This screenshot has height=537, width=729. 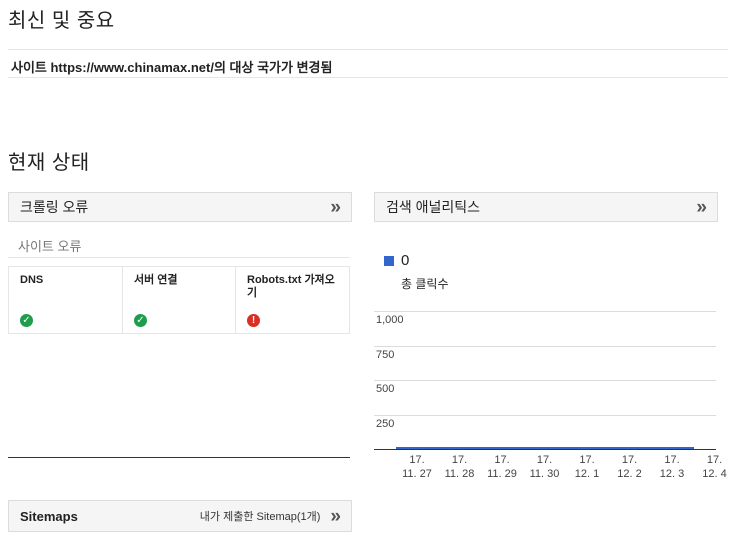 What do you see at coordinates (544, 467) in the screenshot?
I see `x-tick-label: 17. 11. 30` at bounding box center [544, 467].